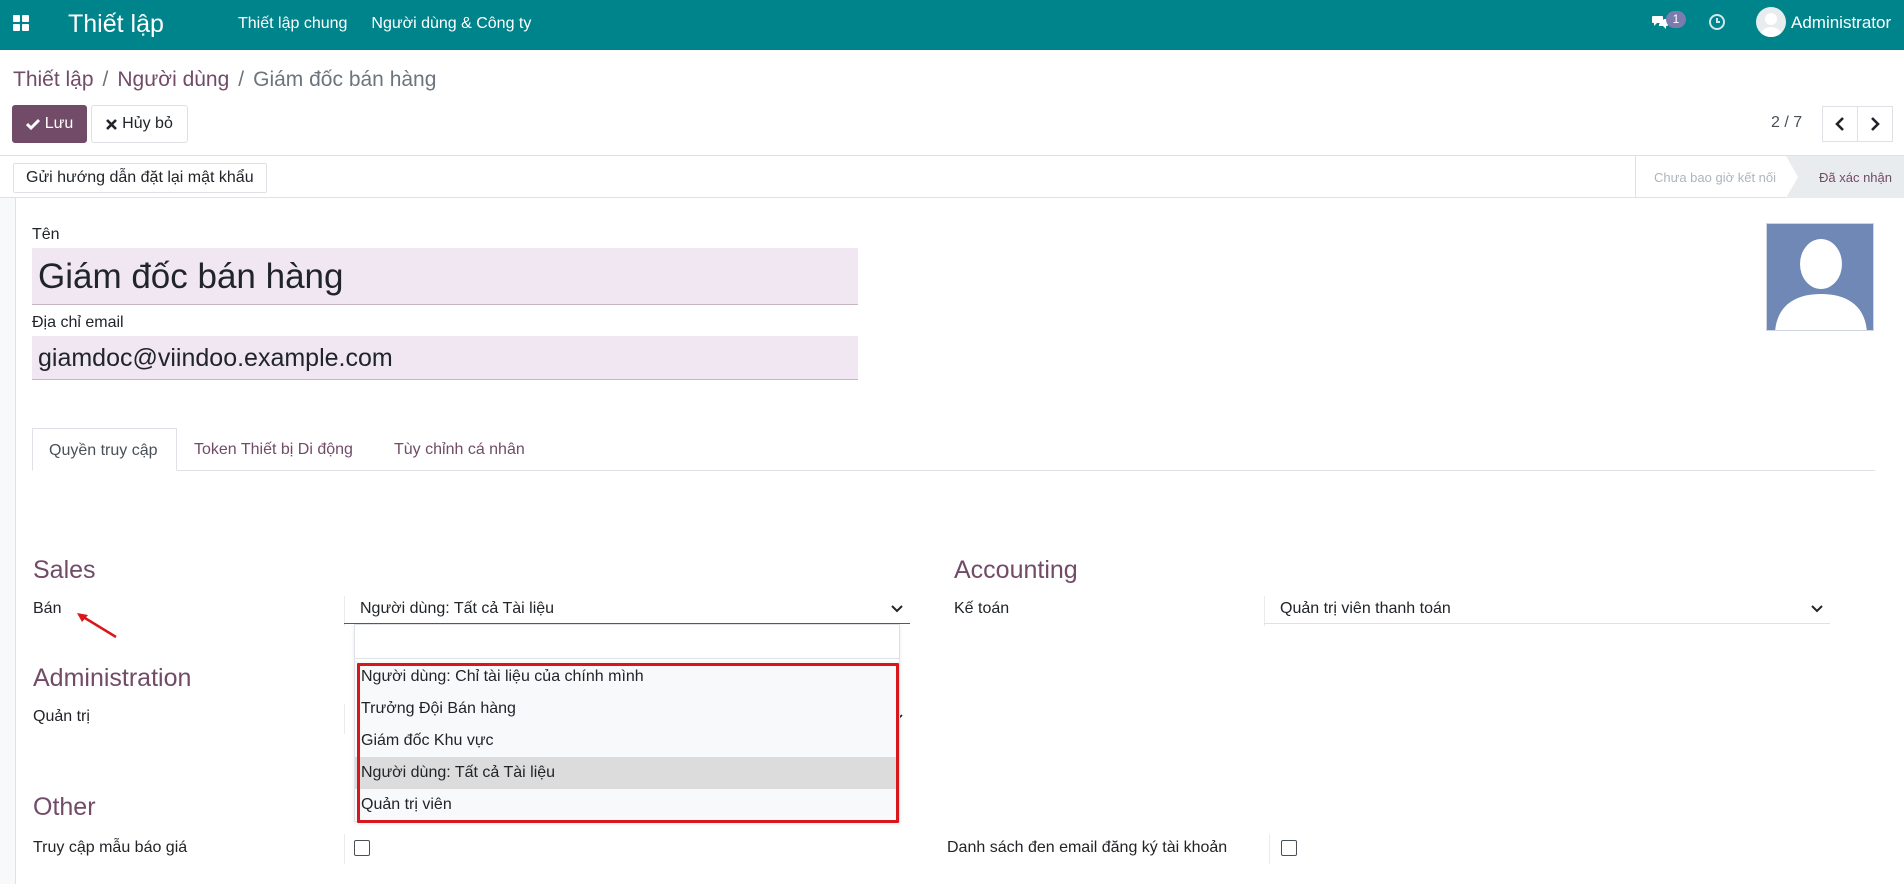  I want to click on annotation-arrow-icon, so click(97, 626).